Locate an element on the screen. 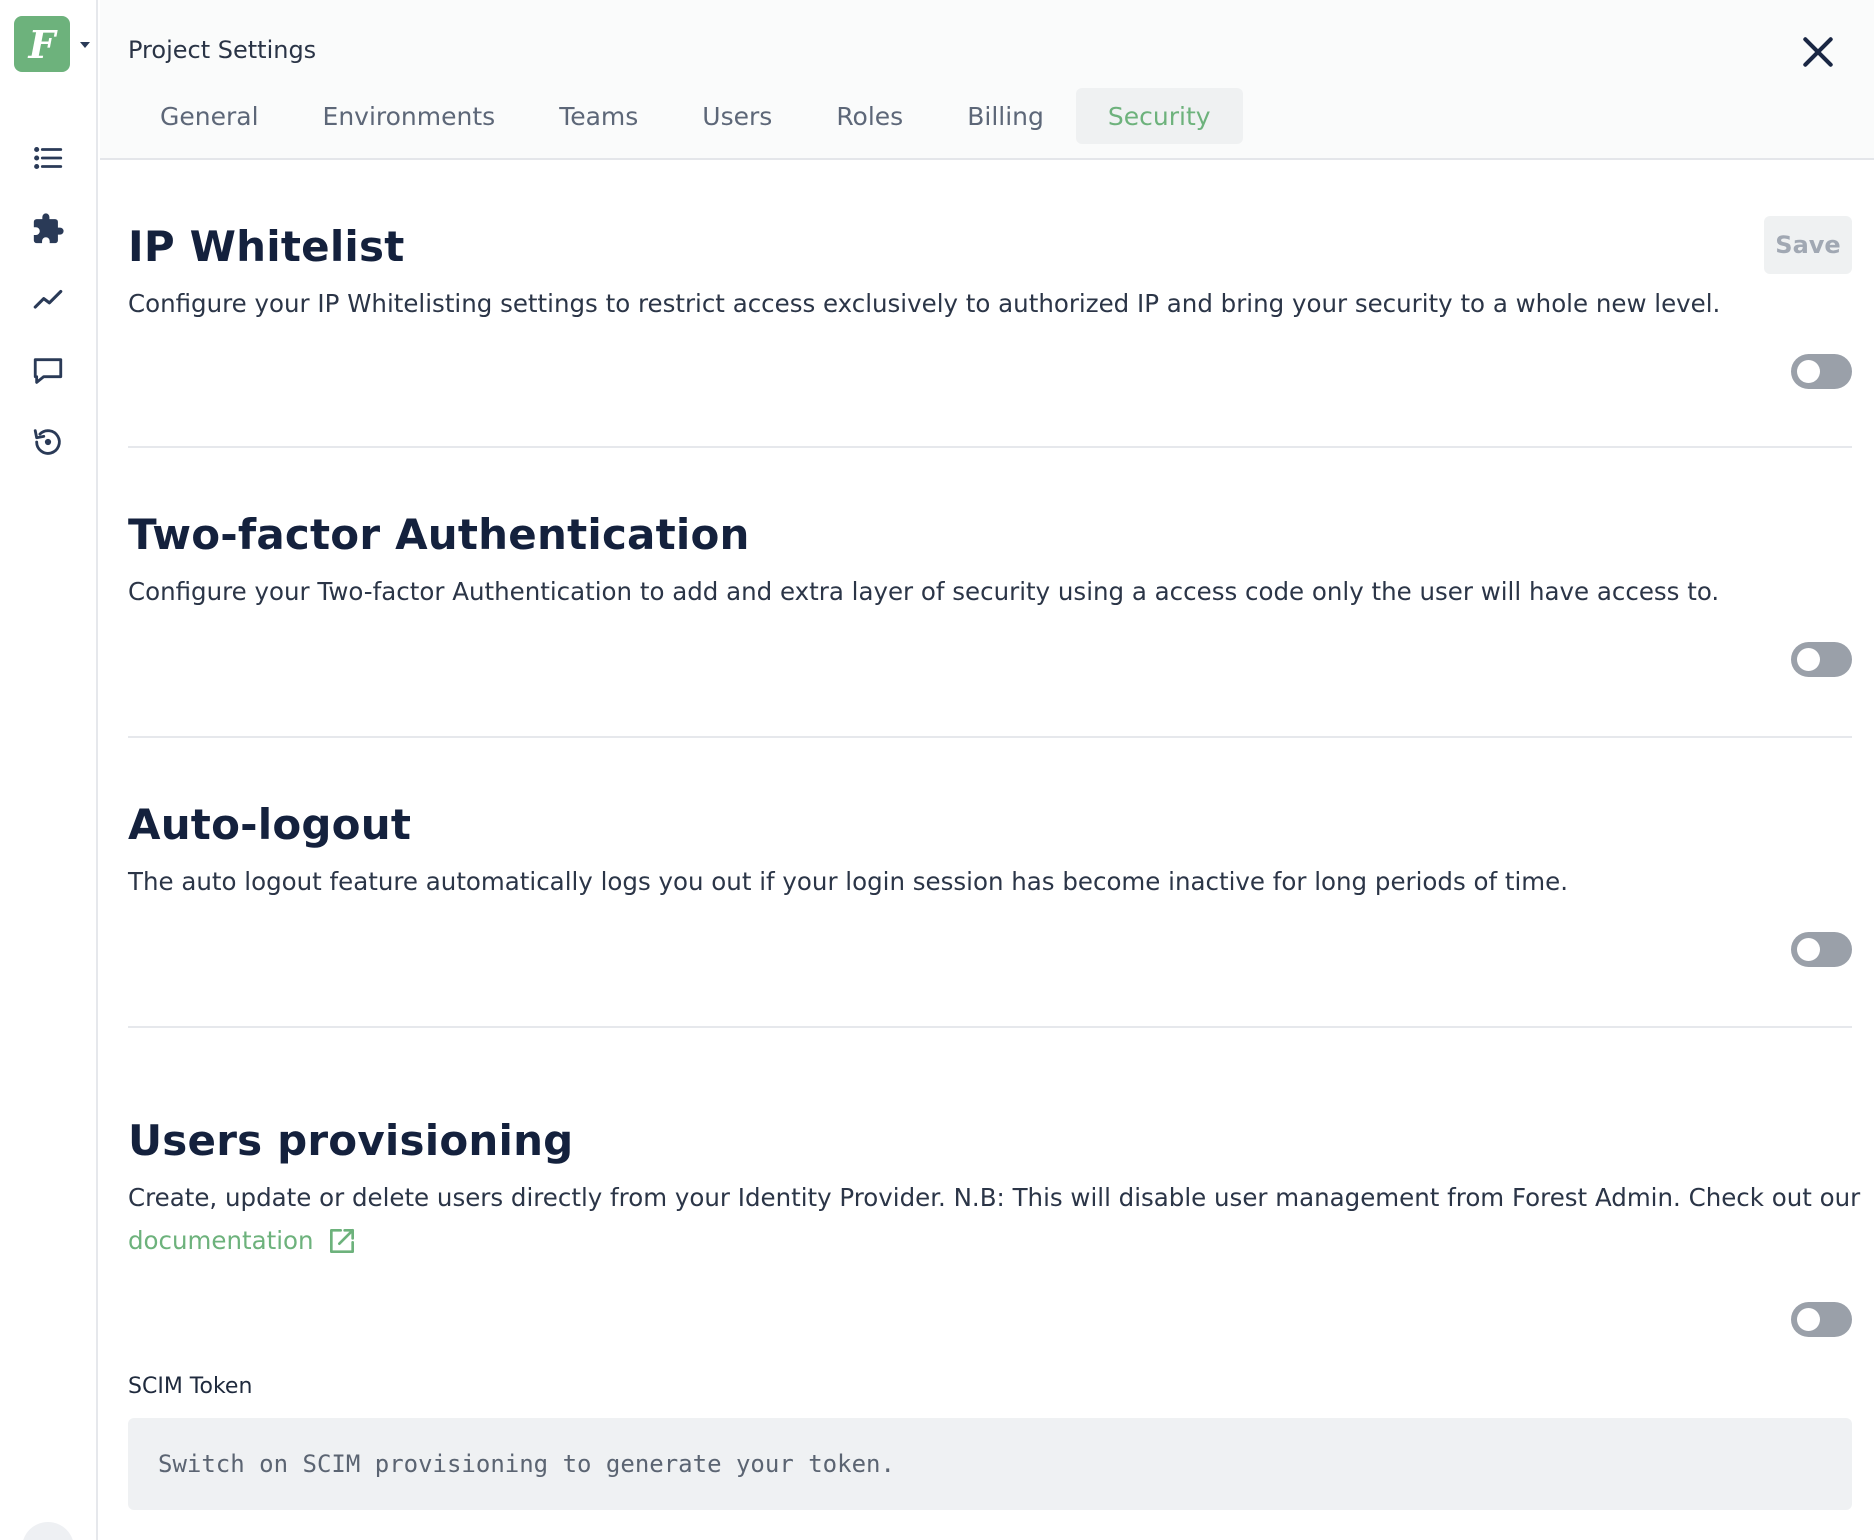 The image size is (1874, 1540). auto-logout-toggle is located at coordinates (1821, 949).